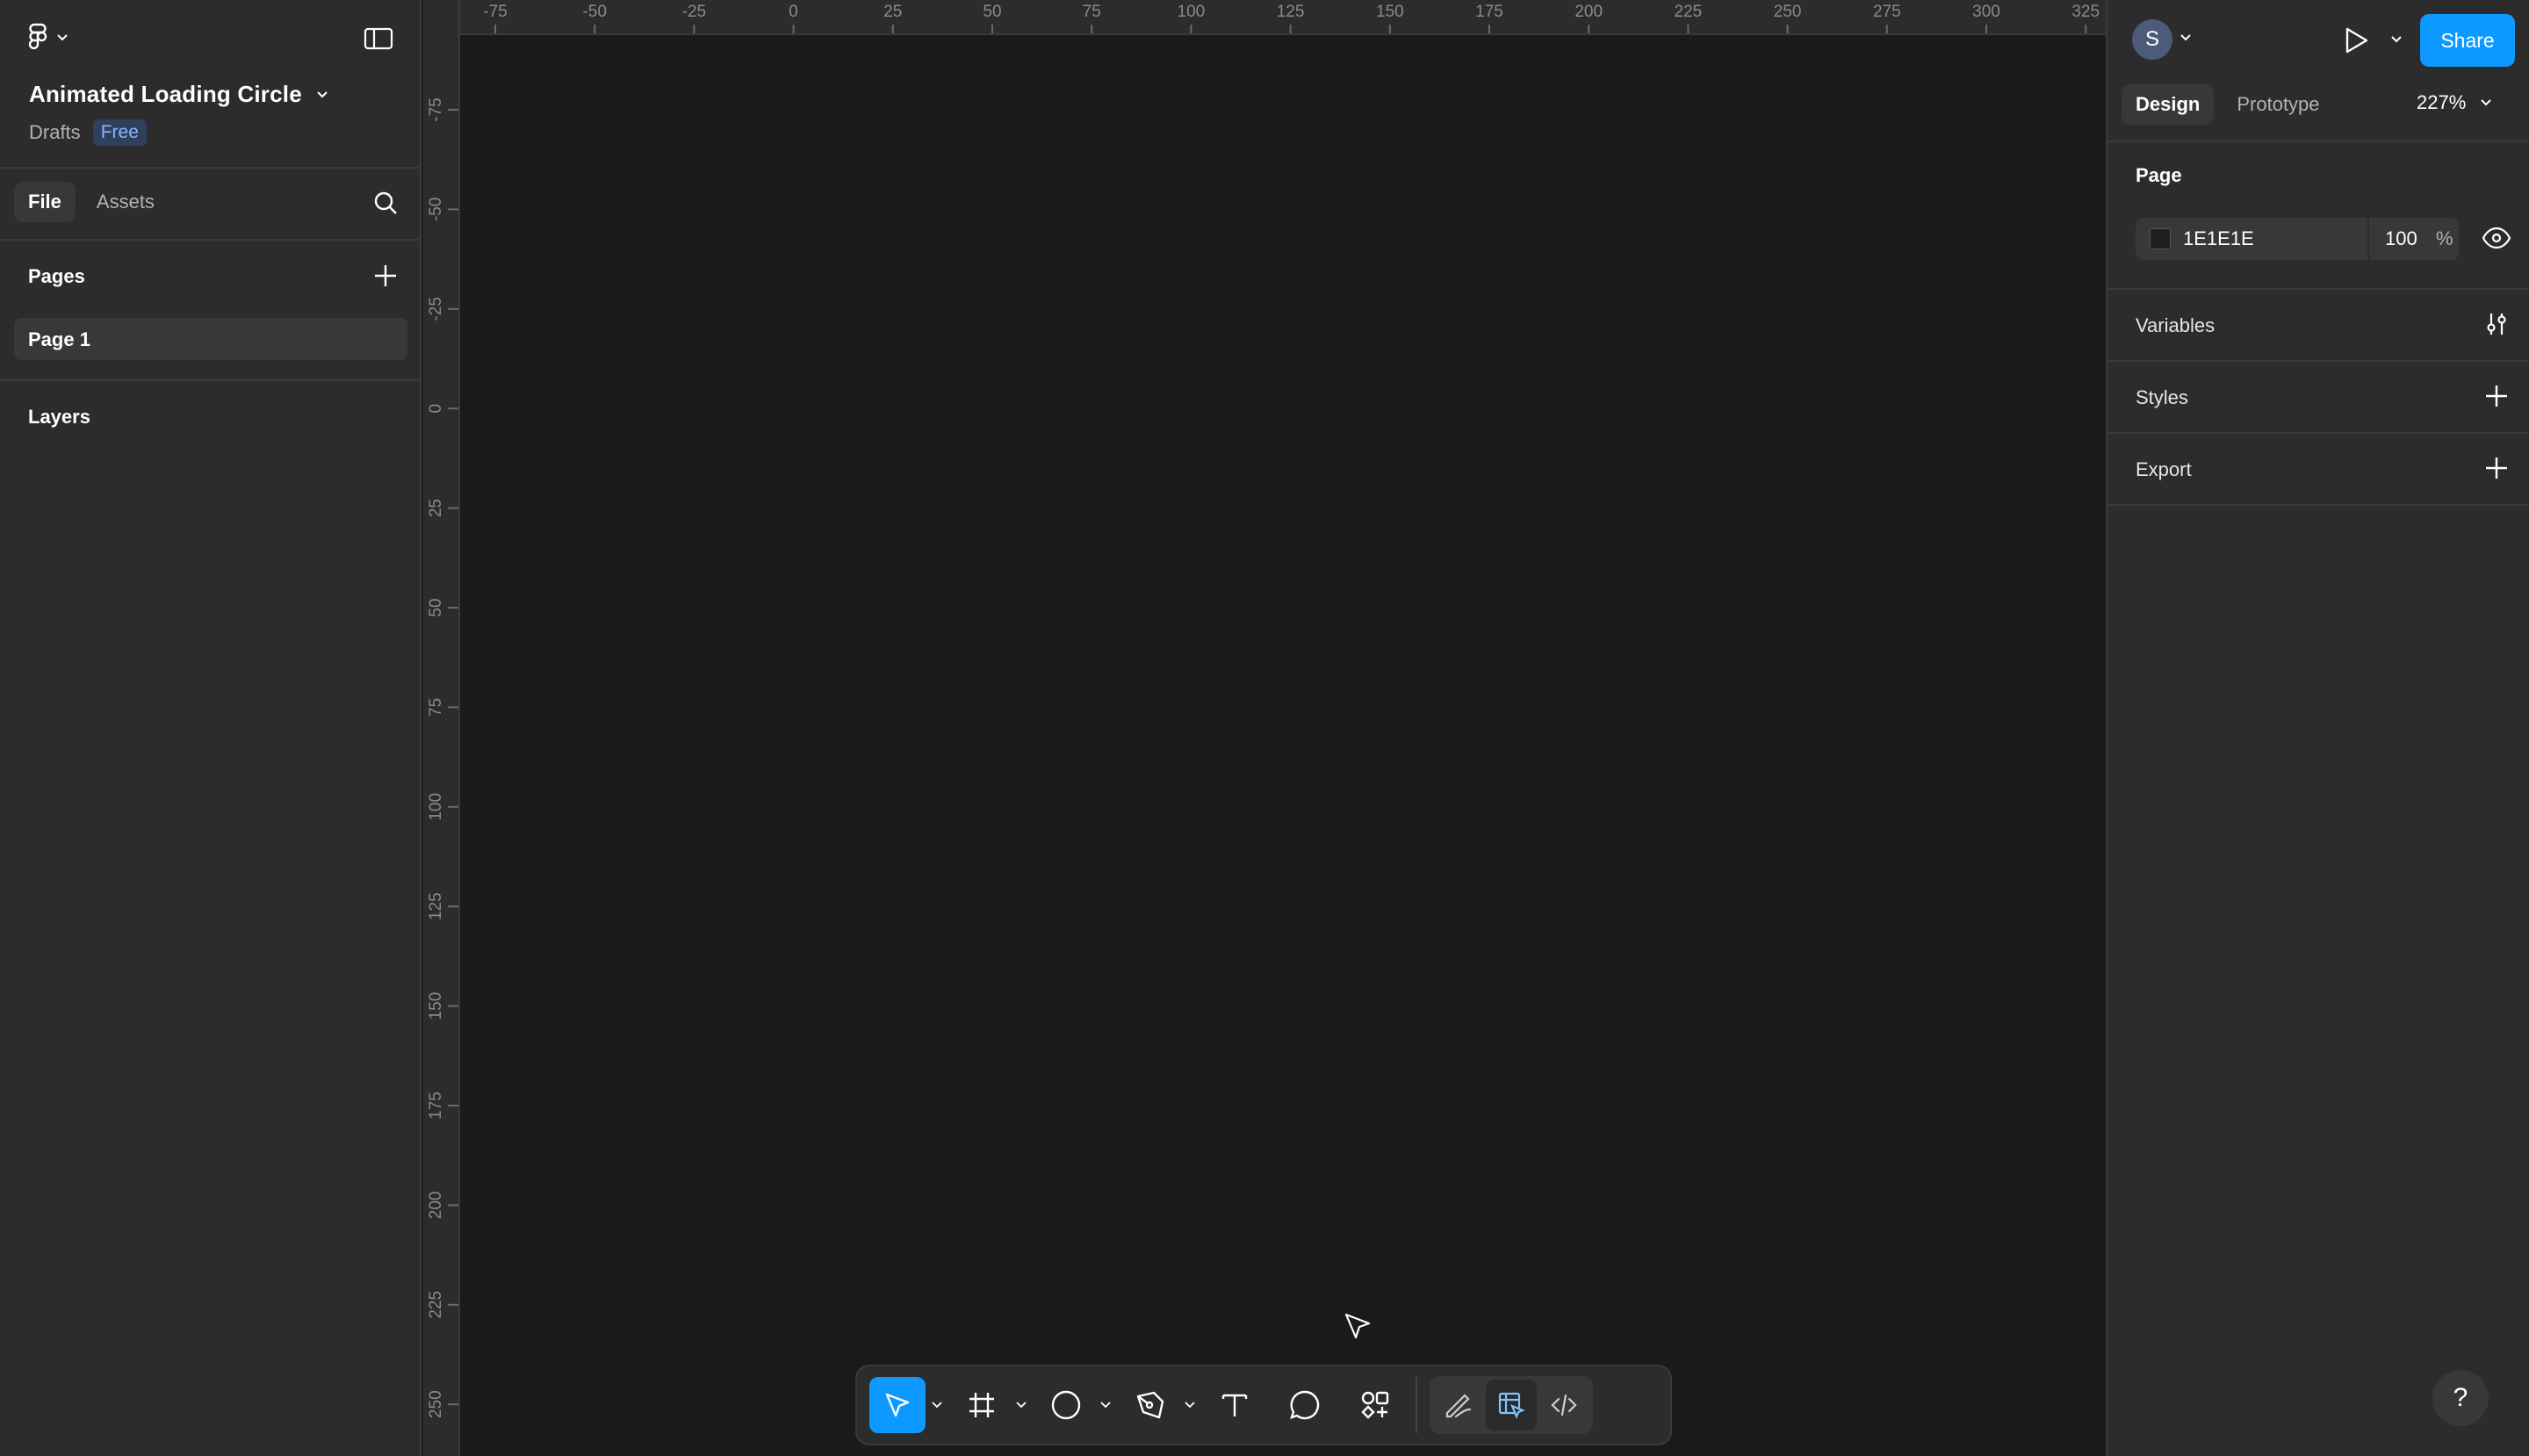 This screenshot has width=2529, height=1456. What do you see at coordinates (386, 276) in the screenshot?
I see `add-page-button` at bounding box center [386, 276].